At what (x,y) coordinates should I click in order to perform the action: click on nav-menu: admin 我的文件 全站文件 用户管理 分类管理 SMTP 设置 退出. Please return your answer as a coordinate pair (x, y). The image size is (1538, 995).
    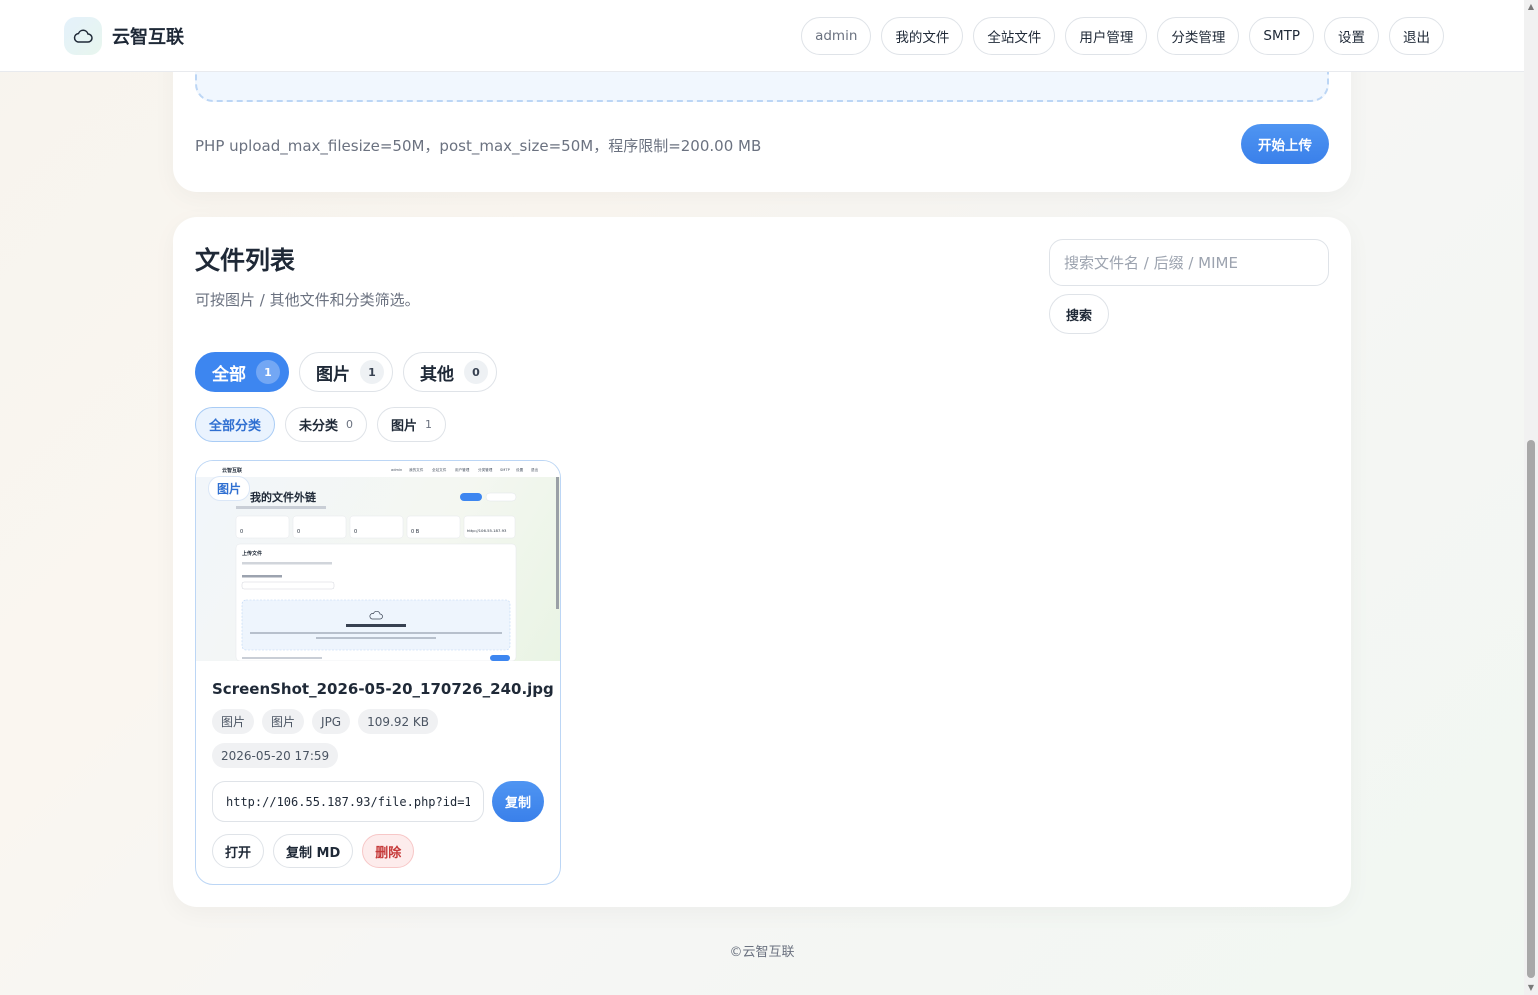
    Looking at the image, I should click on (1122, 36).